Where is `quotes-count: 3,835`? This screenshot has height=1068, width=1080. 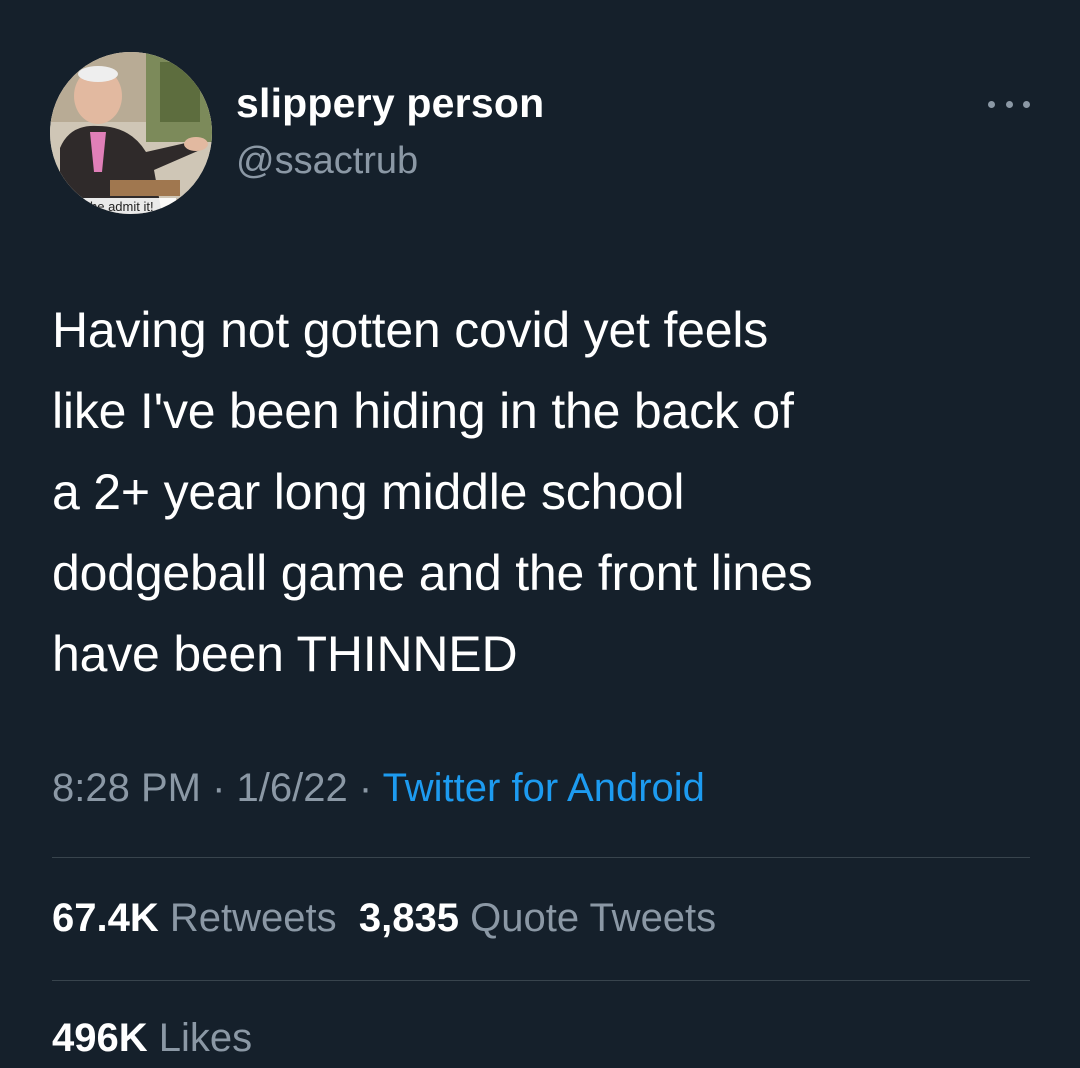
quotes-count: 3,835 is located at coordinates (408, 918).